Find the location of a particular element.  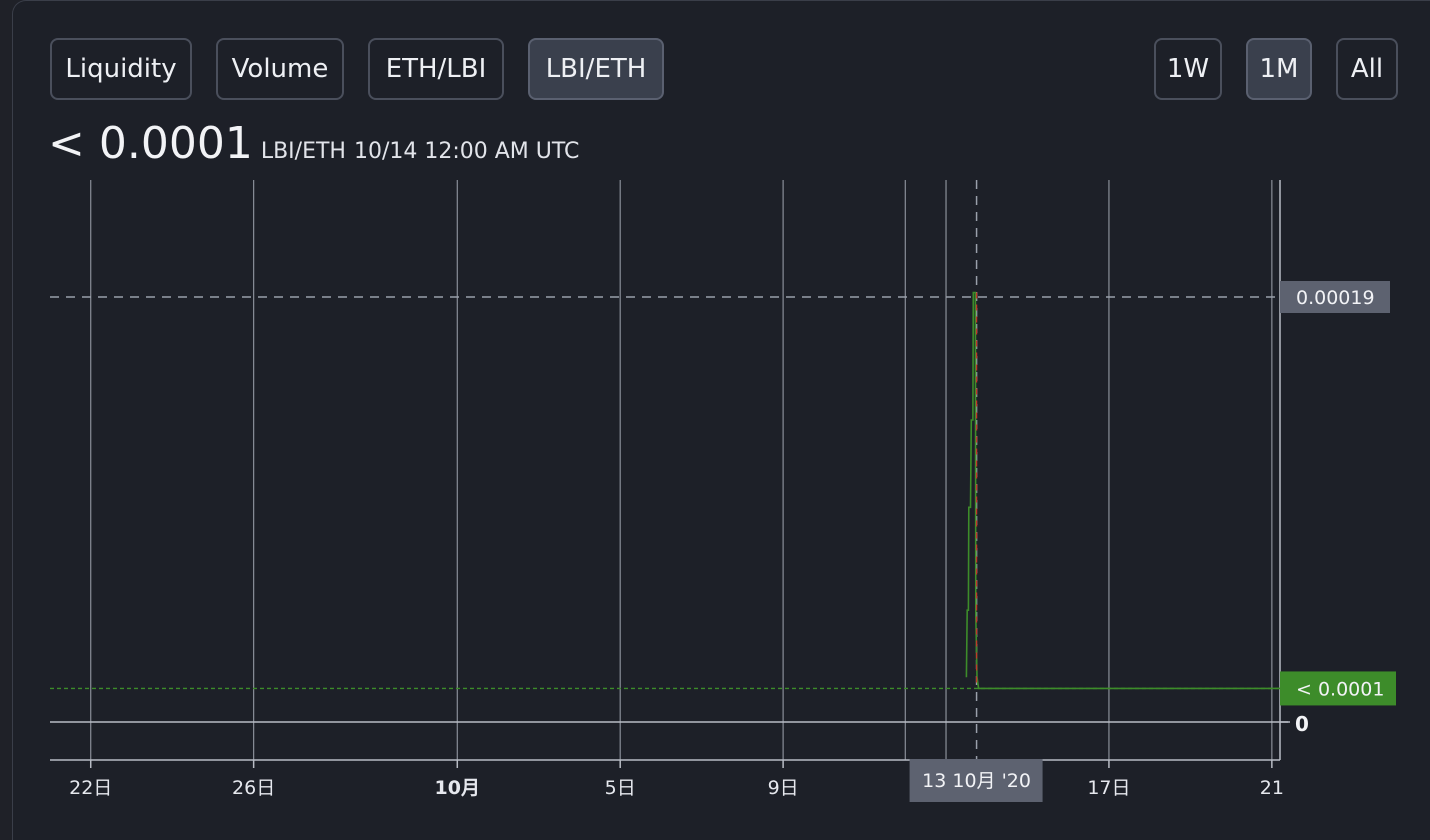

x-tick-label: 9日 is located at coordinates (783, 788).